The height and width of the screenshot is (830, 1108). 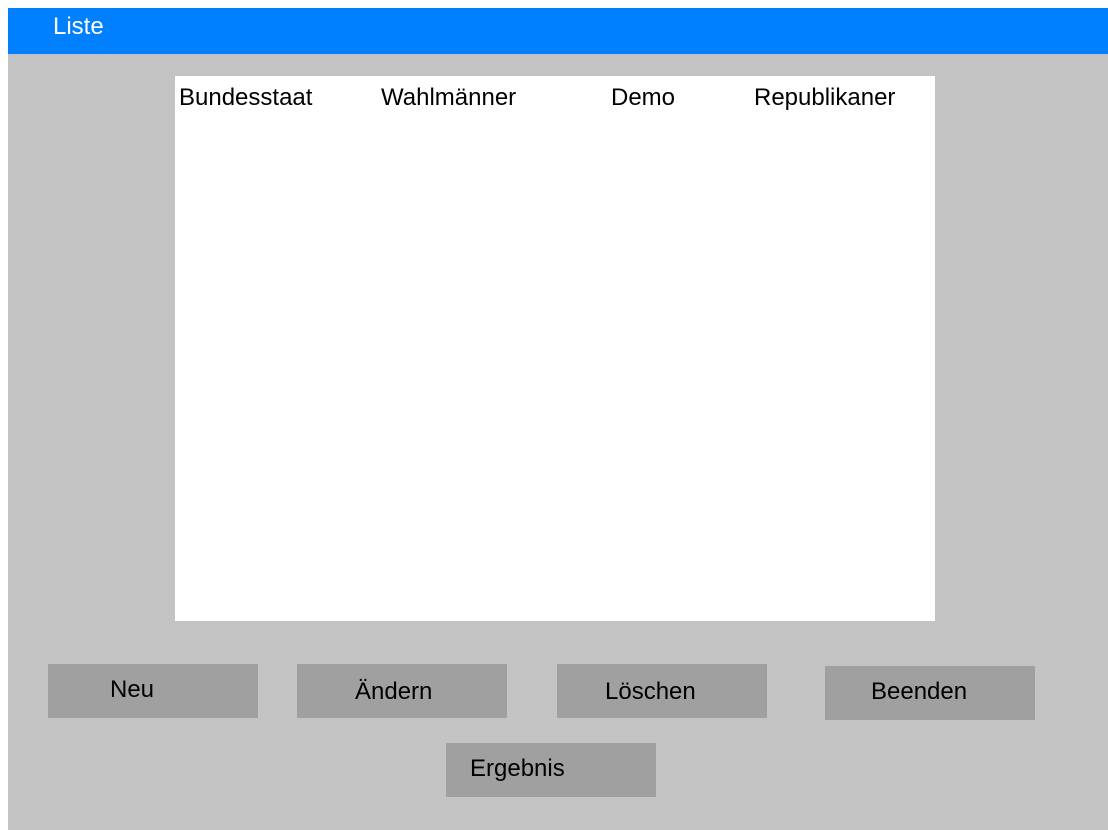 What do you see at coordinates (558, 31) in the screenshot?
I see `title-bar: Liste` at bounding box center [558, 31].